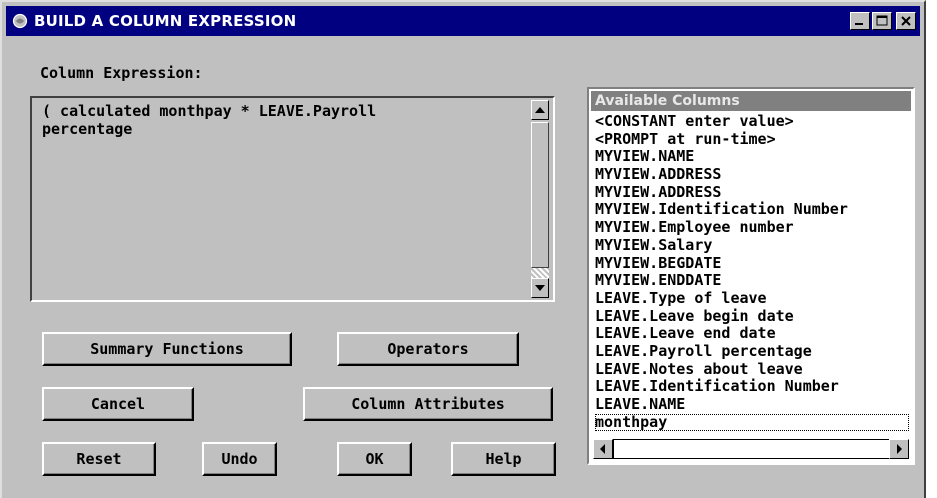 This screenshot has height=498, width=937. Describe the element at coordinates (754, 298) in the screenshot. I see `list-item: LEAVE.Type of leave` at that location.